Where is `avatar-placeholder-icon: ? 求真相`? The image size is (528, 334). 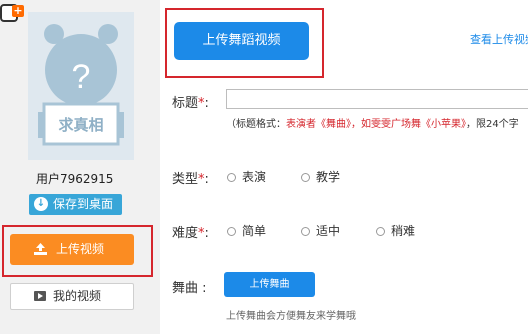 avatar-placeholder-icon: ? 求真相 is located at coordinates (81, 85).